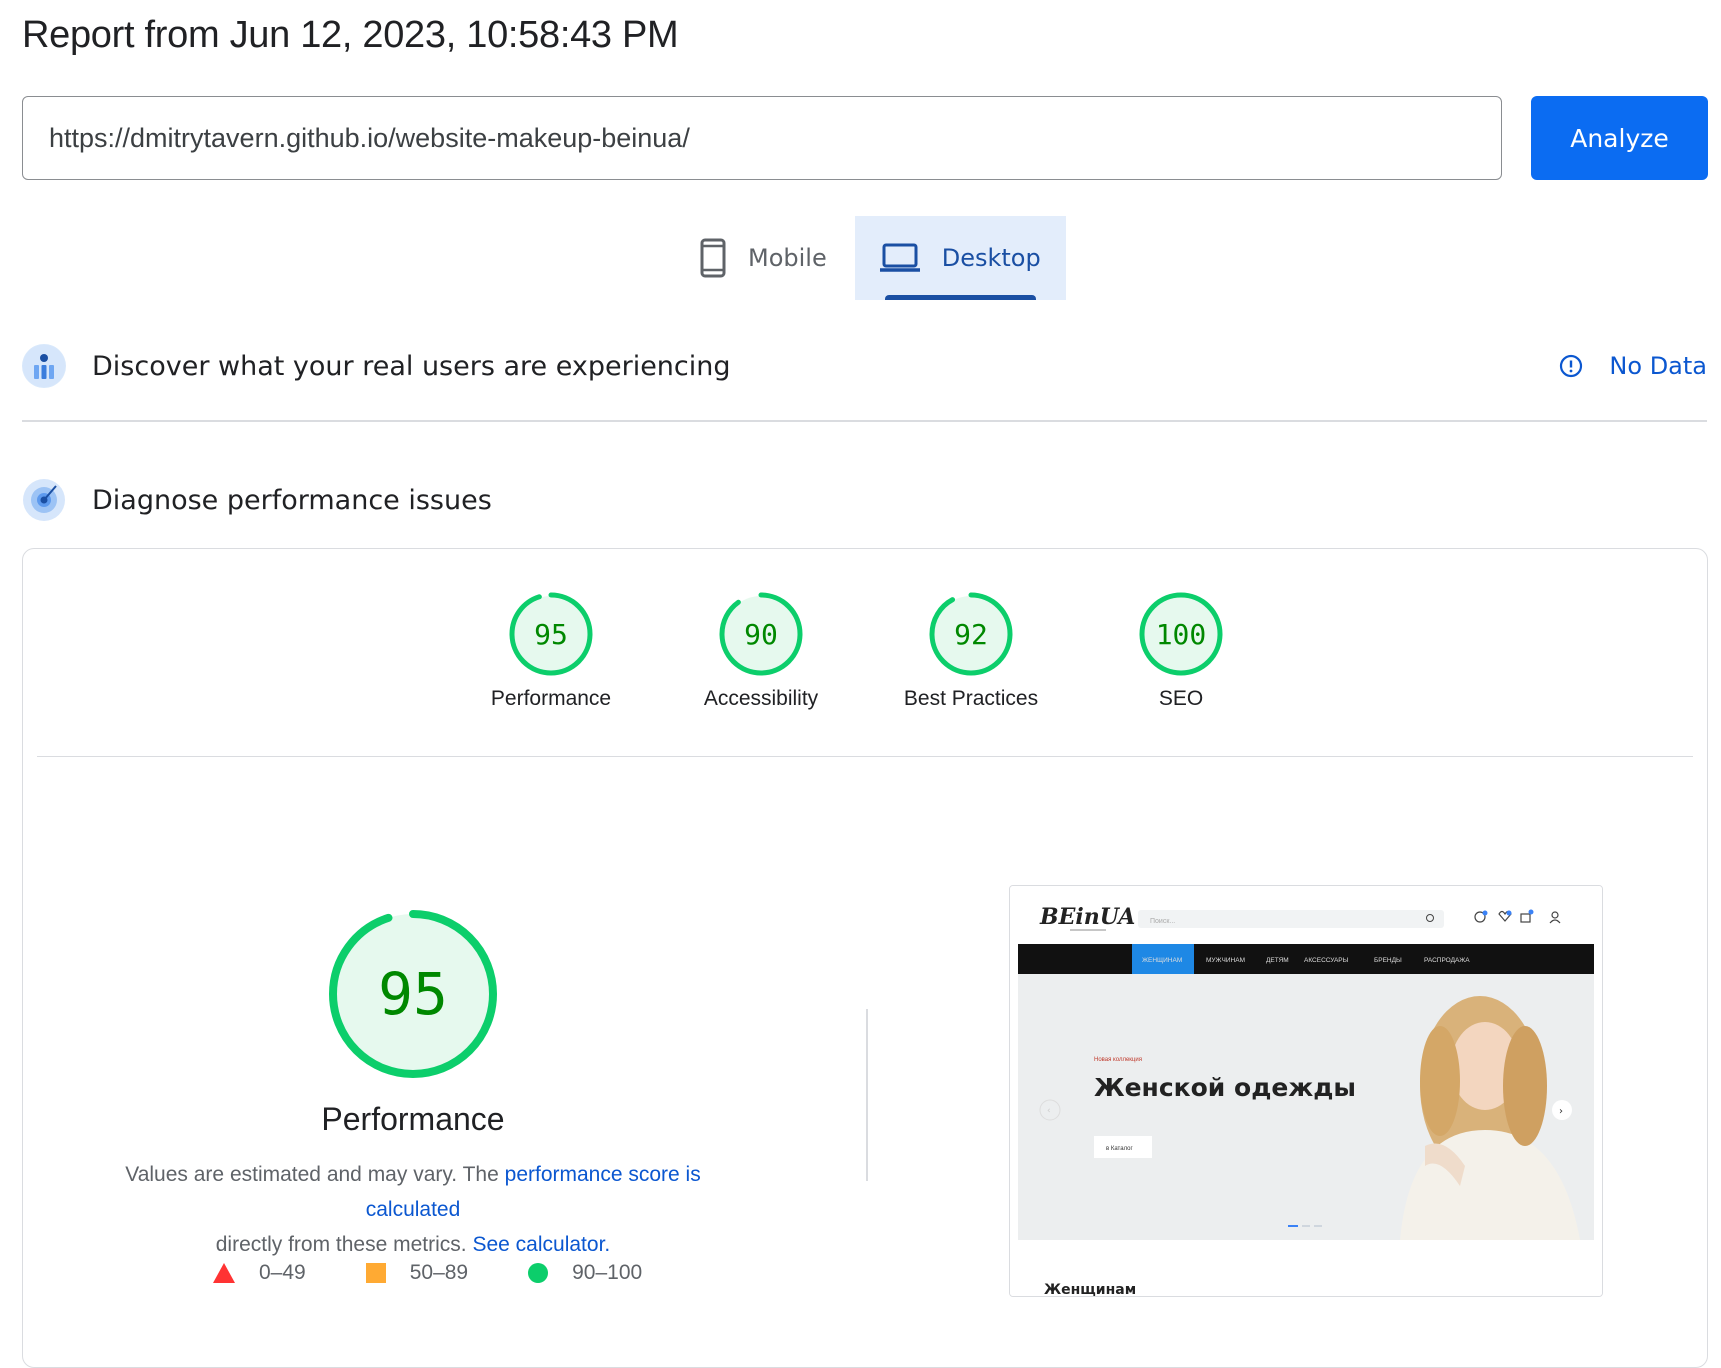  Describe the element at coordinates (551, 698) in the screenshot. I see `gauge-label: Performance` at that location.